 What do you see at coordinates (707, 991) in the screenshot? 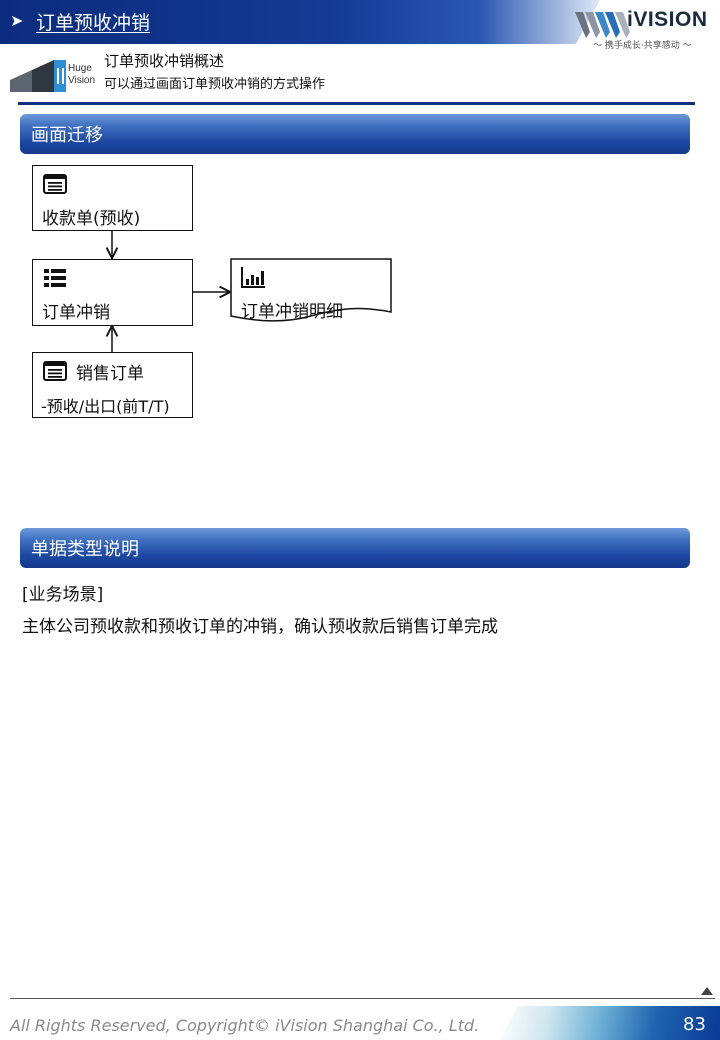
I see `scroll-up-icon` at bounding box center [707, 991].